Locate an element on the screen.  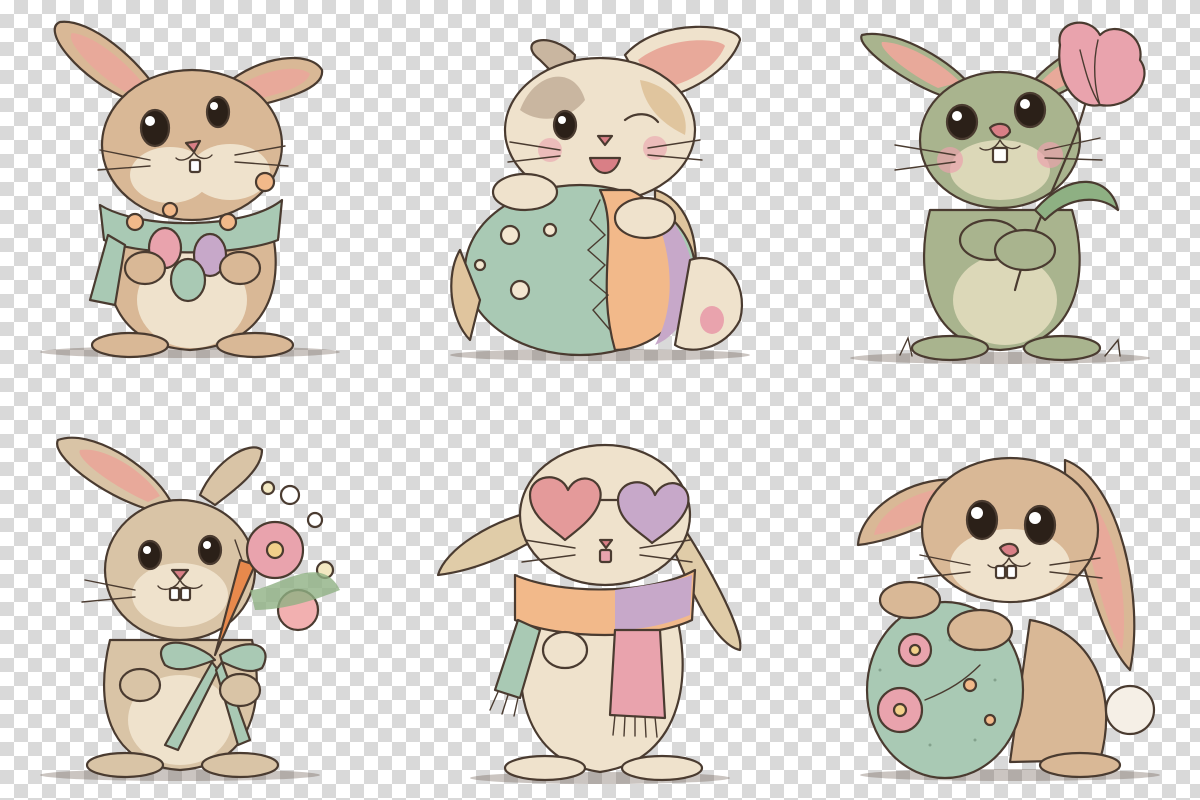
bunny-hug-egg-icon is located at coordinates (1008, 618).